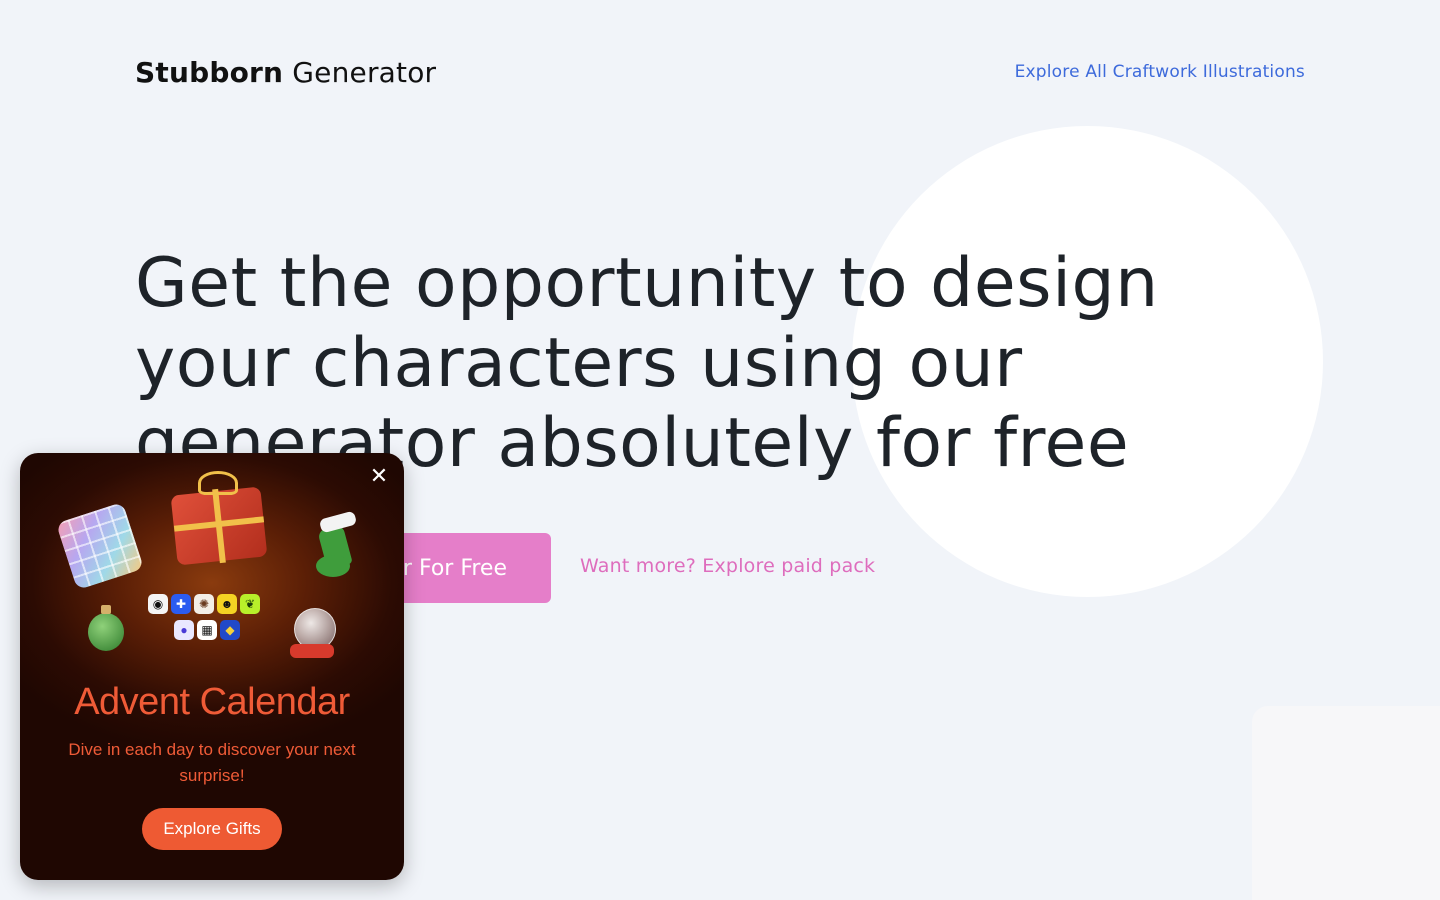 The image size is (1440, 900). What do you see at coordinates (212, 702) in the screenshot?
I see `popup-title: Advent Calendar` at bounding box center [212, 702].